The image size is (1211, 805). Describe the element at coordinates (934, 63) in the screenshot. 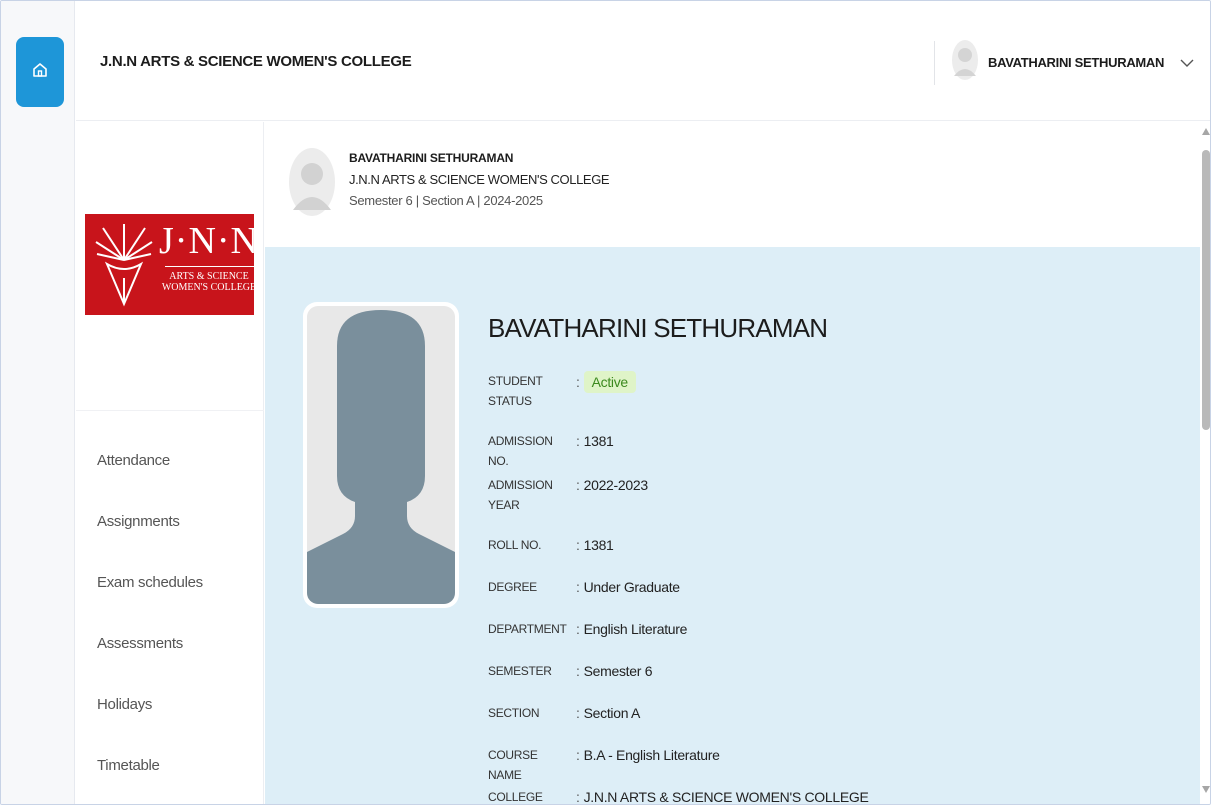

I see `header-divider` at that location.